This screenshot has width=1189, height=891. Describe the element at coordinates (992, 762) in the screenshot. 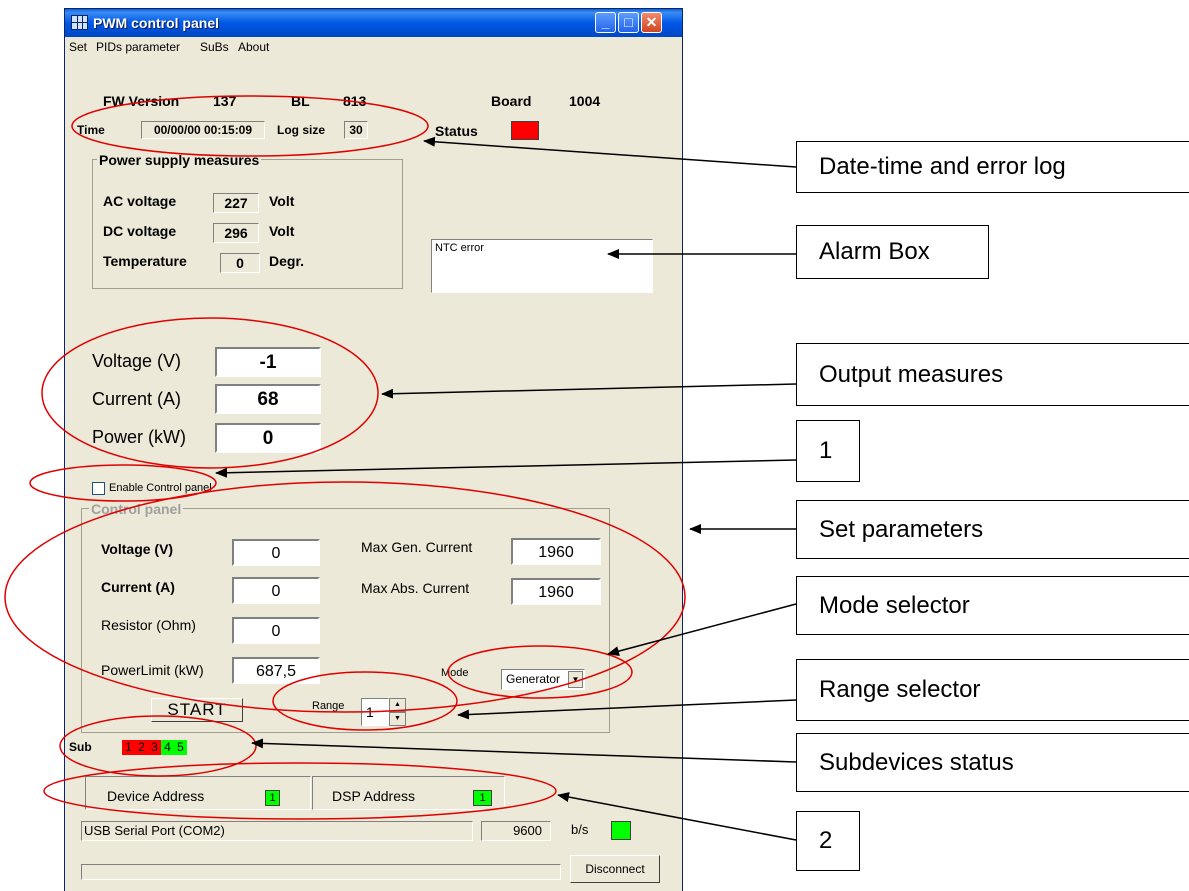

I see `callout-subdevices: Subdevices status` at that location.